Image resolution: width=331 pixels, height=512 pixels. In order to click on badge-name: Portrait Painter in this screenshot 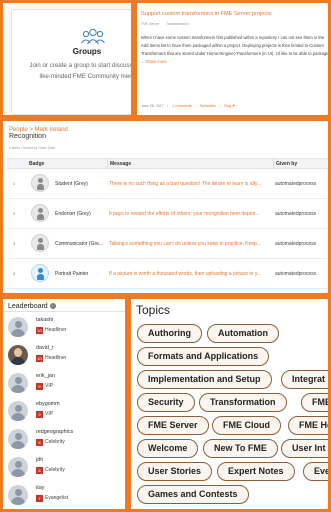, I will do `click(81, 274)`.